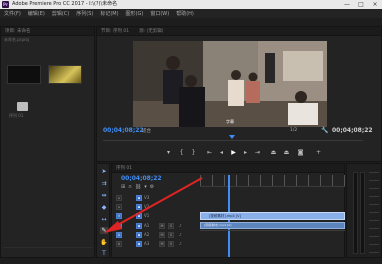  Describe the element at coordinates (159, 13) in the screenshot. I see `menu-window: 窗口(W)` at that location.